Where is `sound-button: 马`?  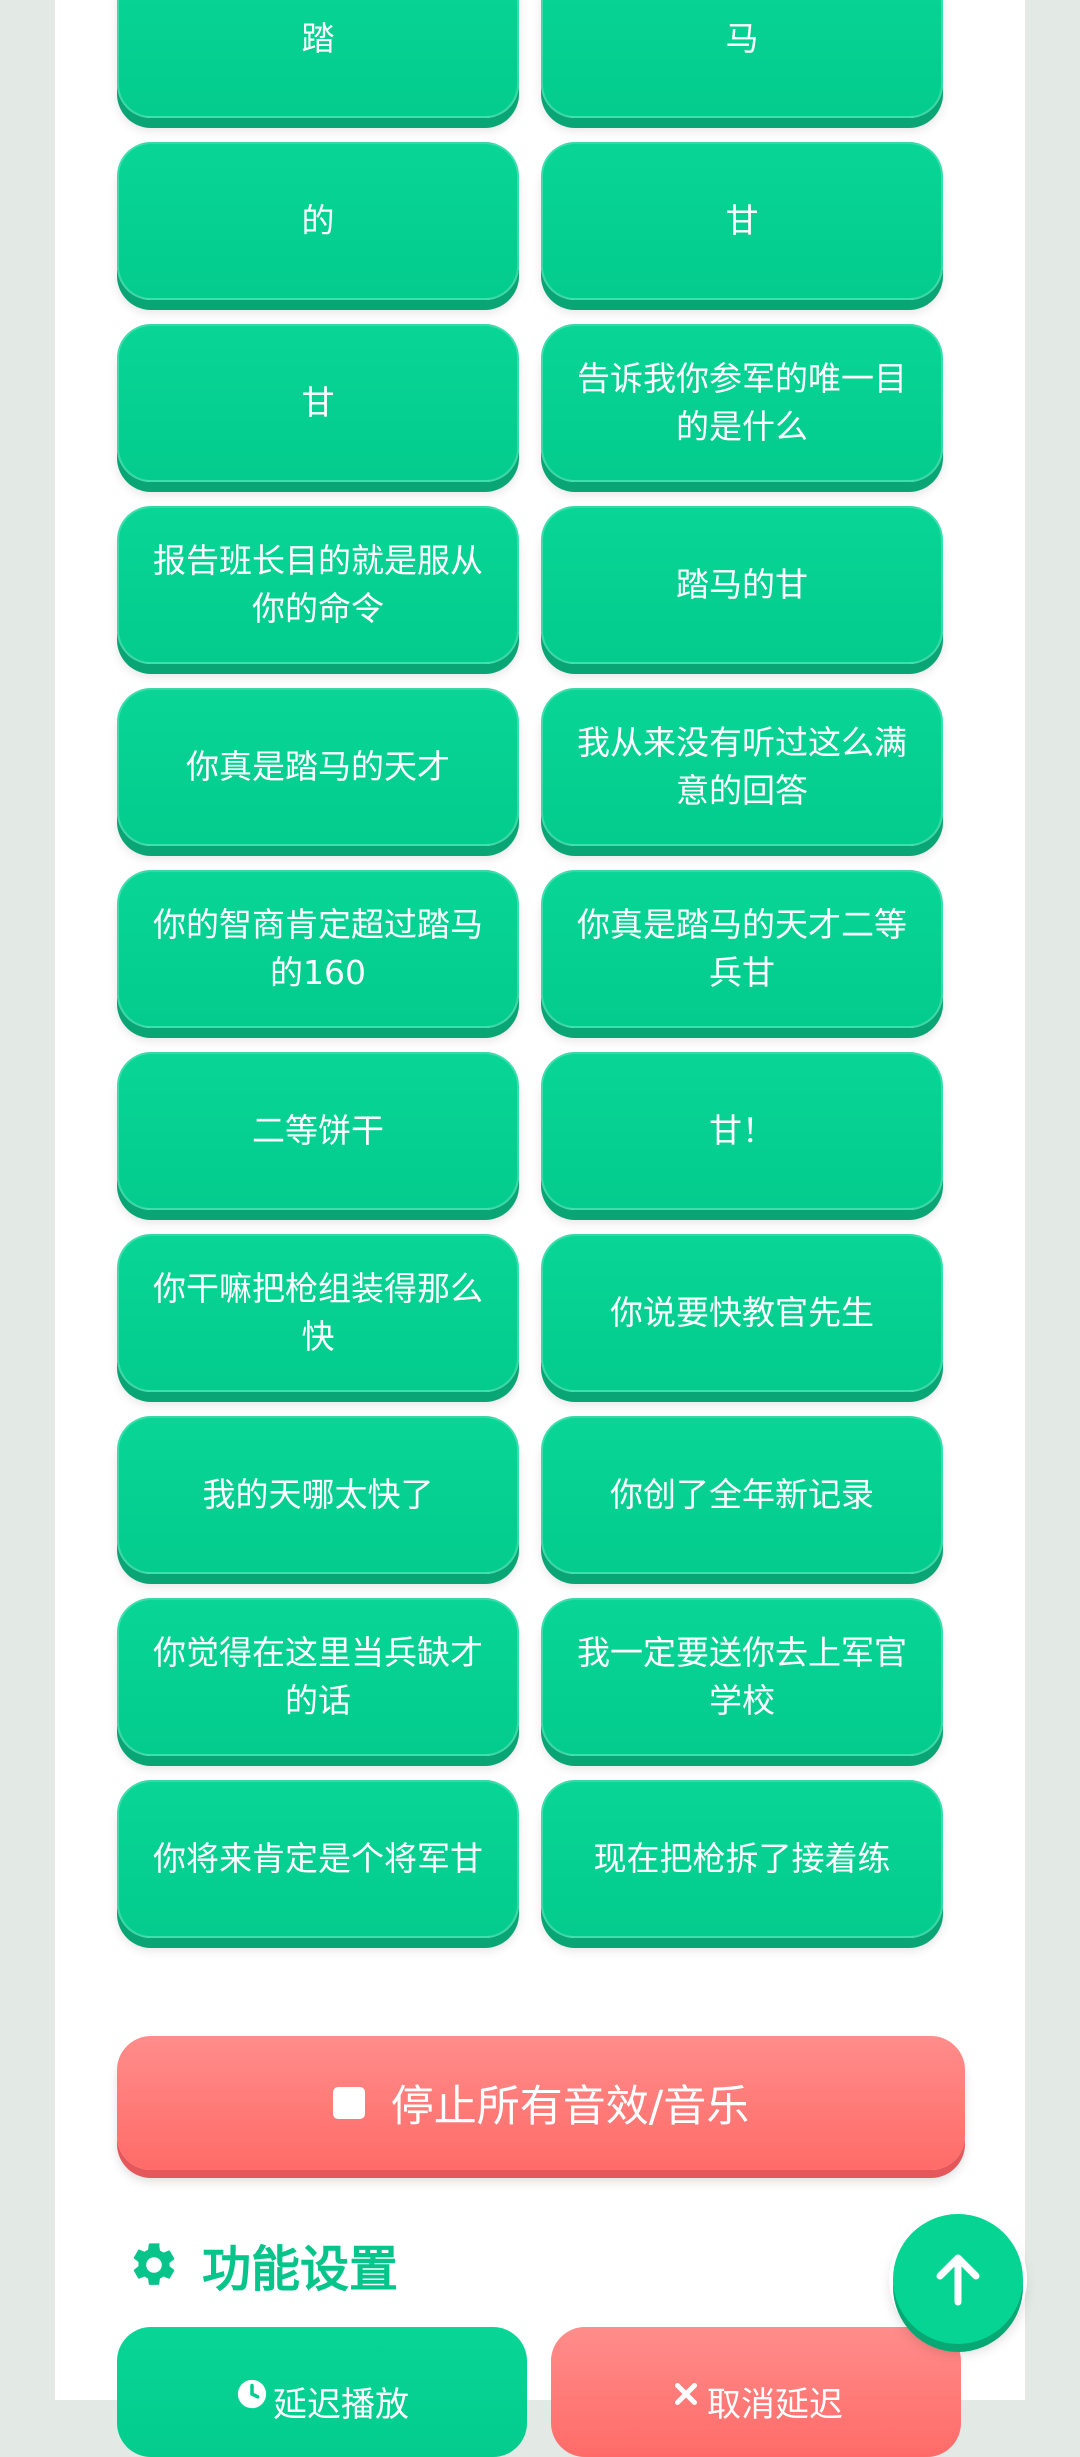
sound-button: 马 is located at coordinates (742, 59).